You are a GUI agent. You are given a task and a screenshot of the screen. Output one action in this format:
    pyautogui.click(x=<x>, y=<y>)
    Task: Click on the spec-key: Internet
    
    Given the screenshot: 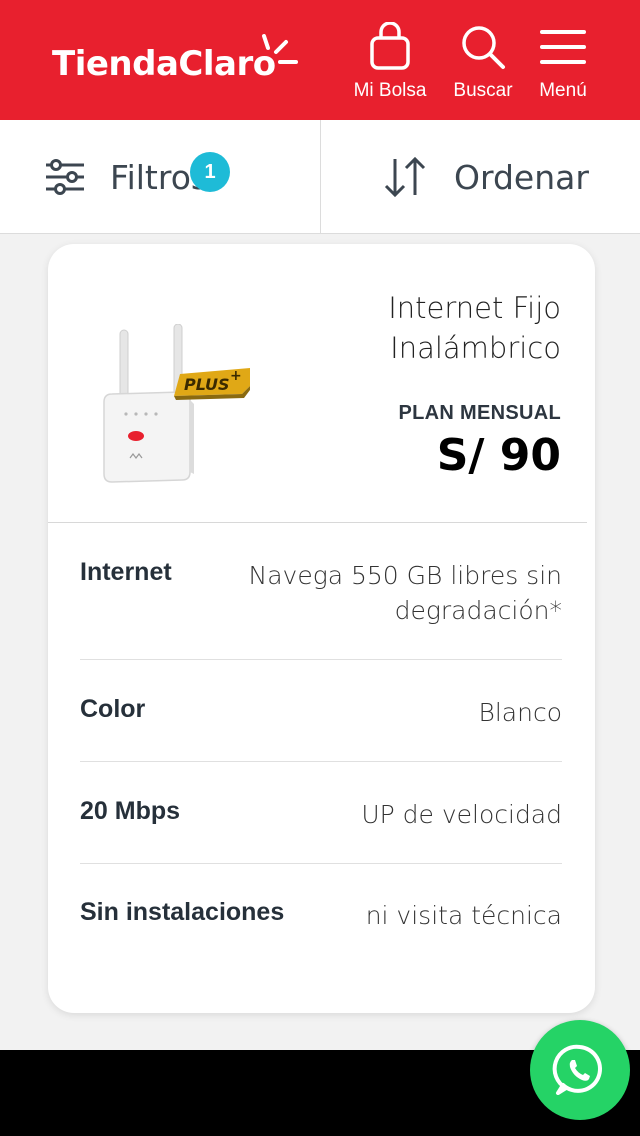 What is the action you would take?
    pyautogui.click(x=126, y=572)
    